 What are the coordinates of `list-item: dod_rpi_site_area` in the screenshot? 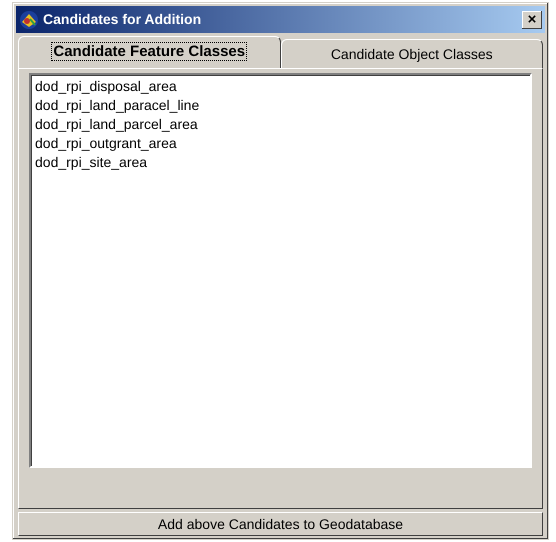 It's located at (280, 162).